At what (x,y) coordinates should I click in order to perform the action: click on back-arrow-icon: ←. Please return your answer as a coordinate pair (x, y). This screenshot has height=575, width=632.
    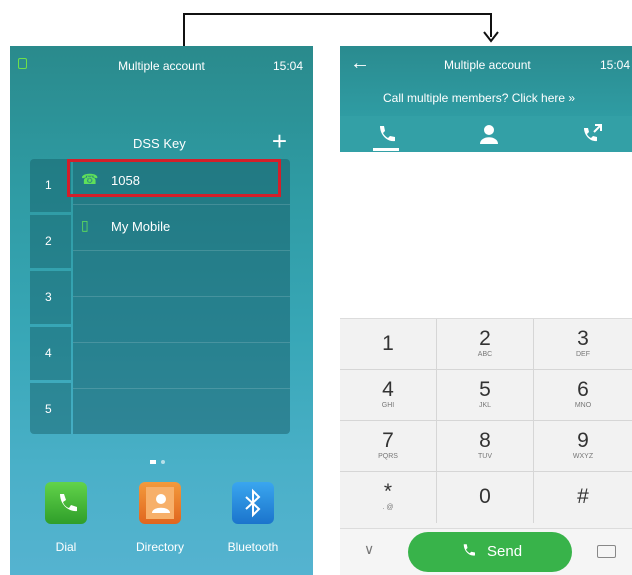
    Looking at the image, I should click on (360, 63).